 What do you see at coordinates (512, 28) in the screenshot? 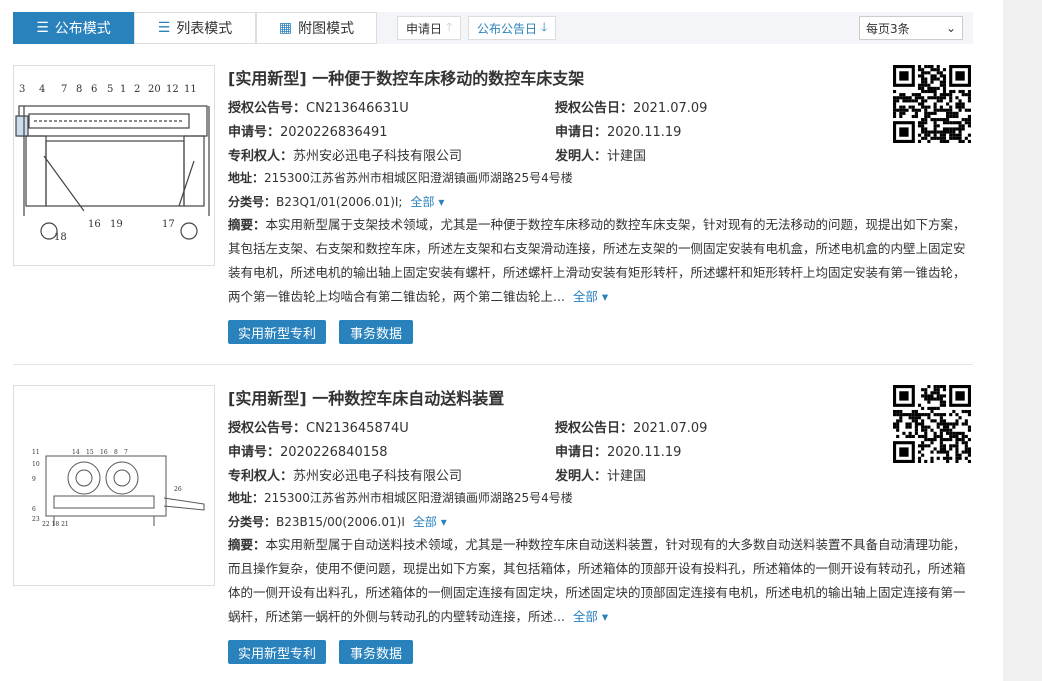
I see `sort-pub-date: 公布公告日 🡓` at bounding box center [512, 28].